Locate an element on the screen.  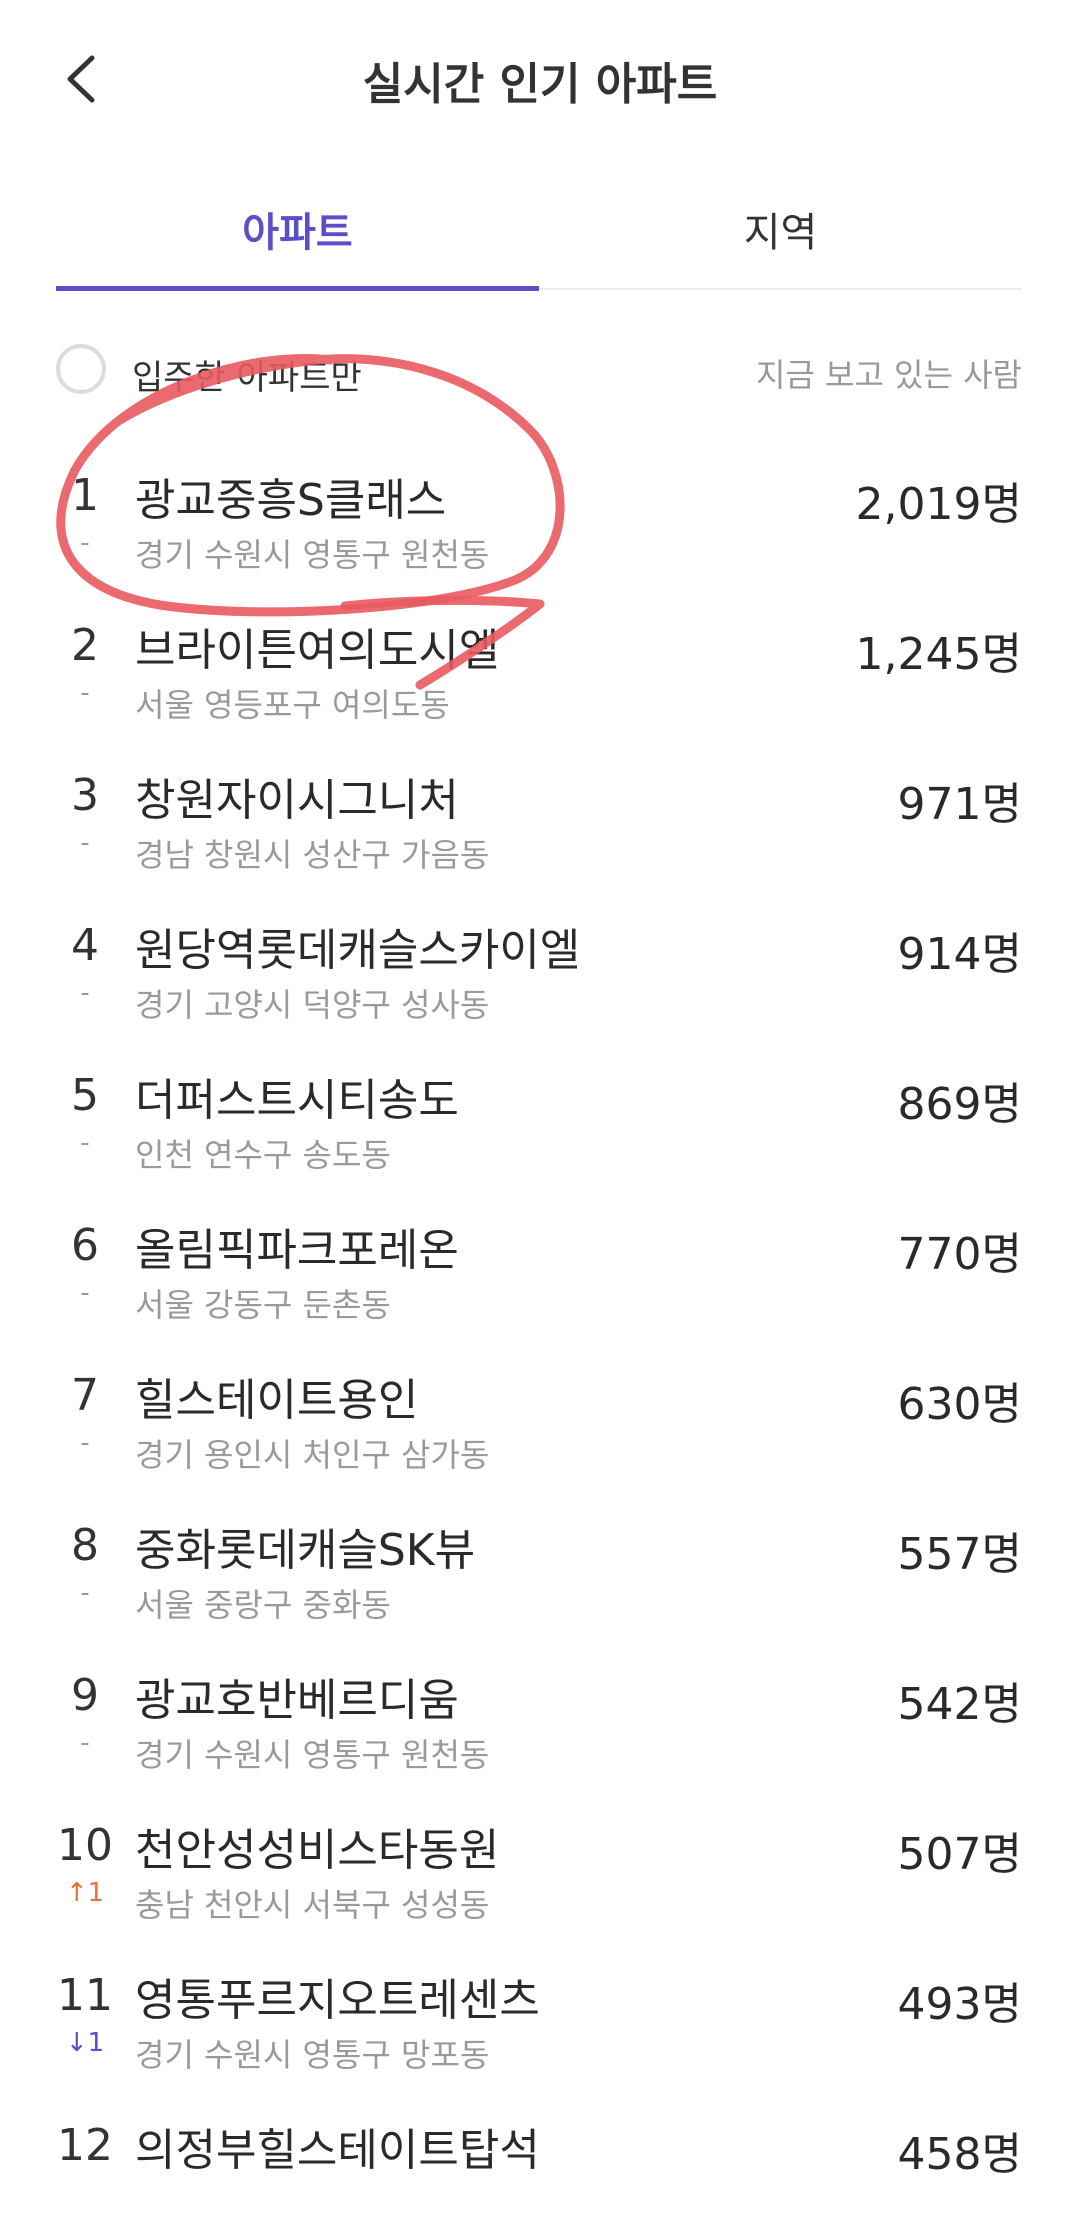
apartment-name: 창원자이시그니처 is located at coordinates (297, 800).